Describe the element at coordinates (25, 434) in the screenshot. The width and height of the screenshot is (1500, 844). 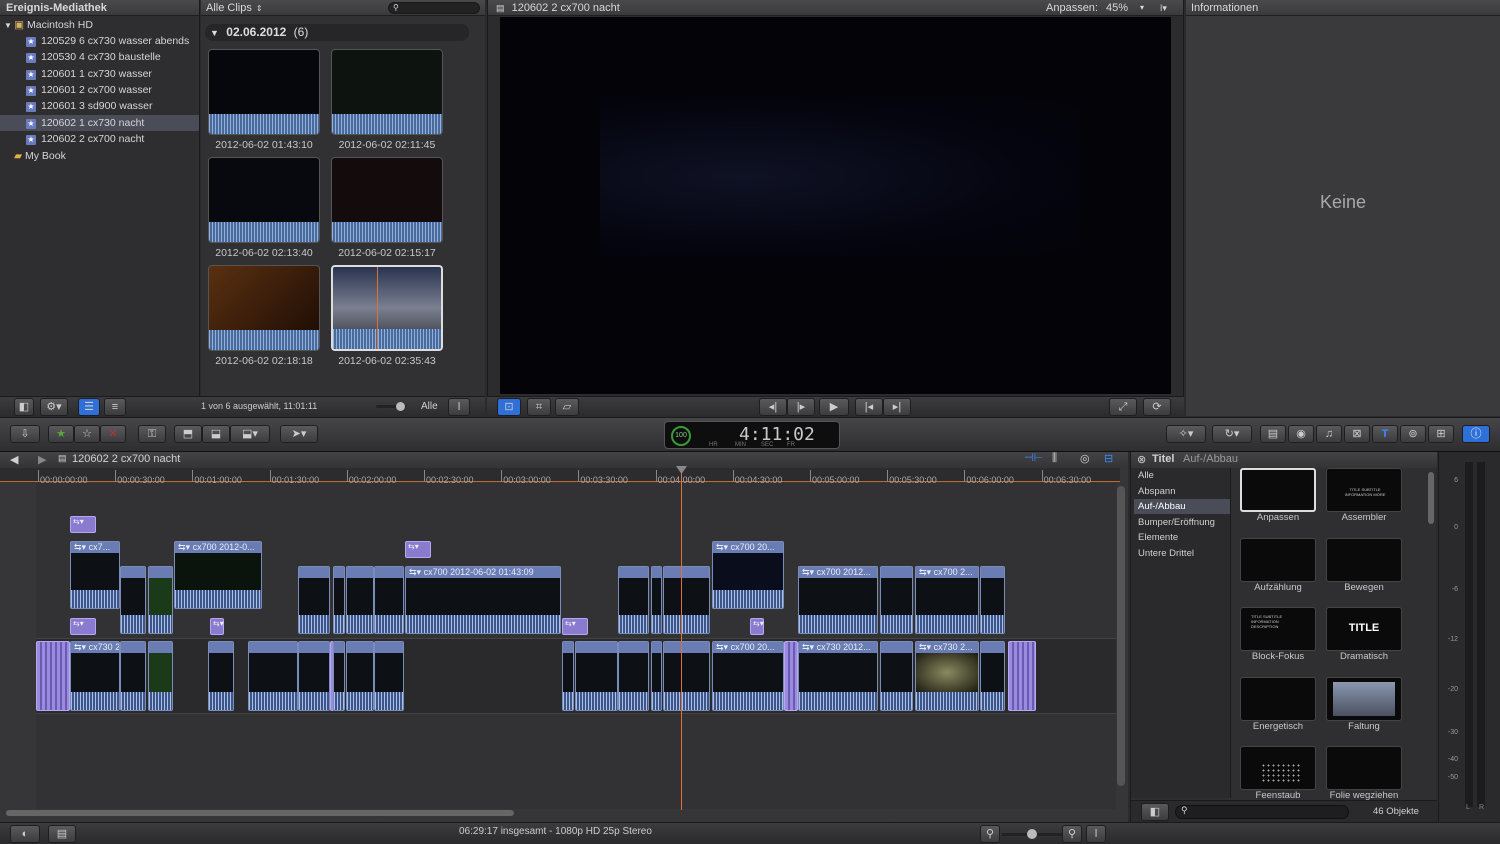
I see `import-button: ⇩` at that location.